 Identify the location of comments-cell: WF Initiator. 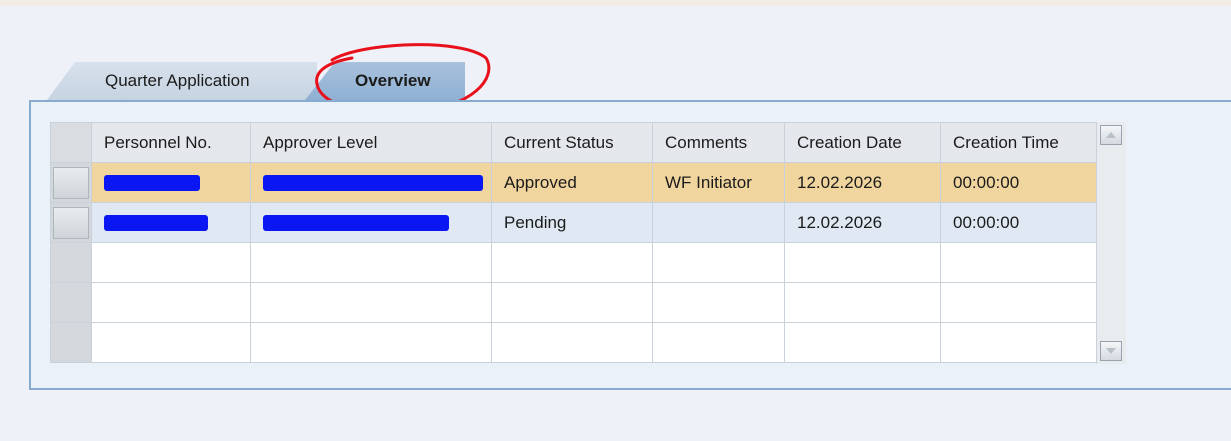
(718, 182).